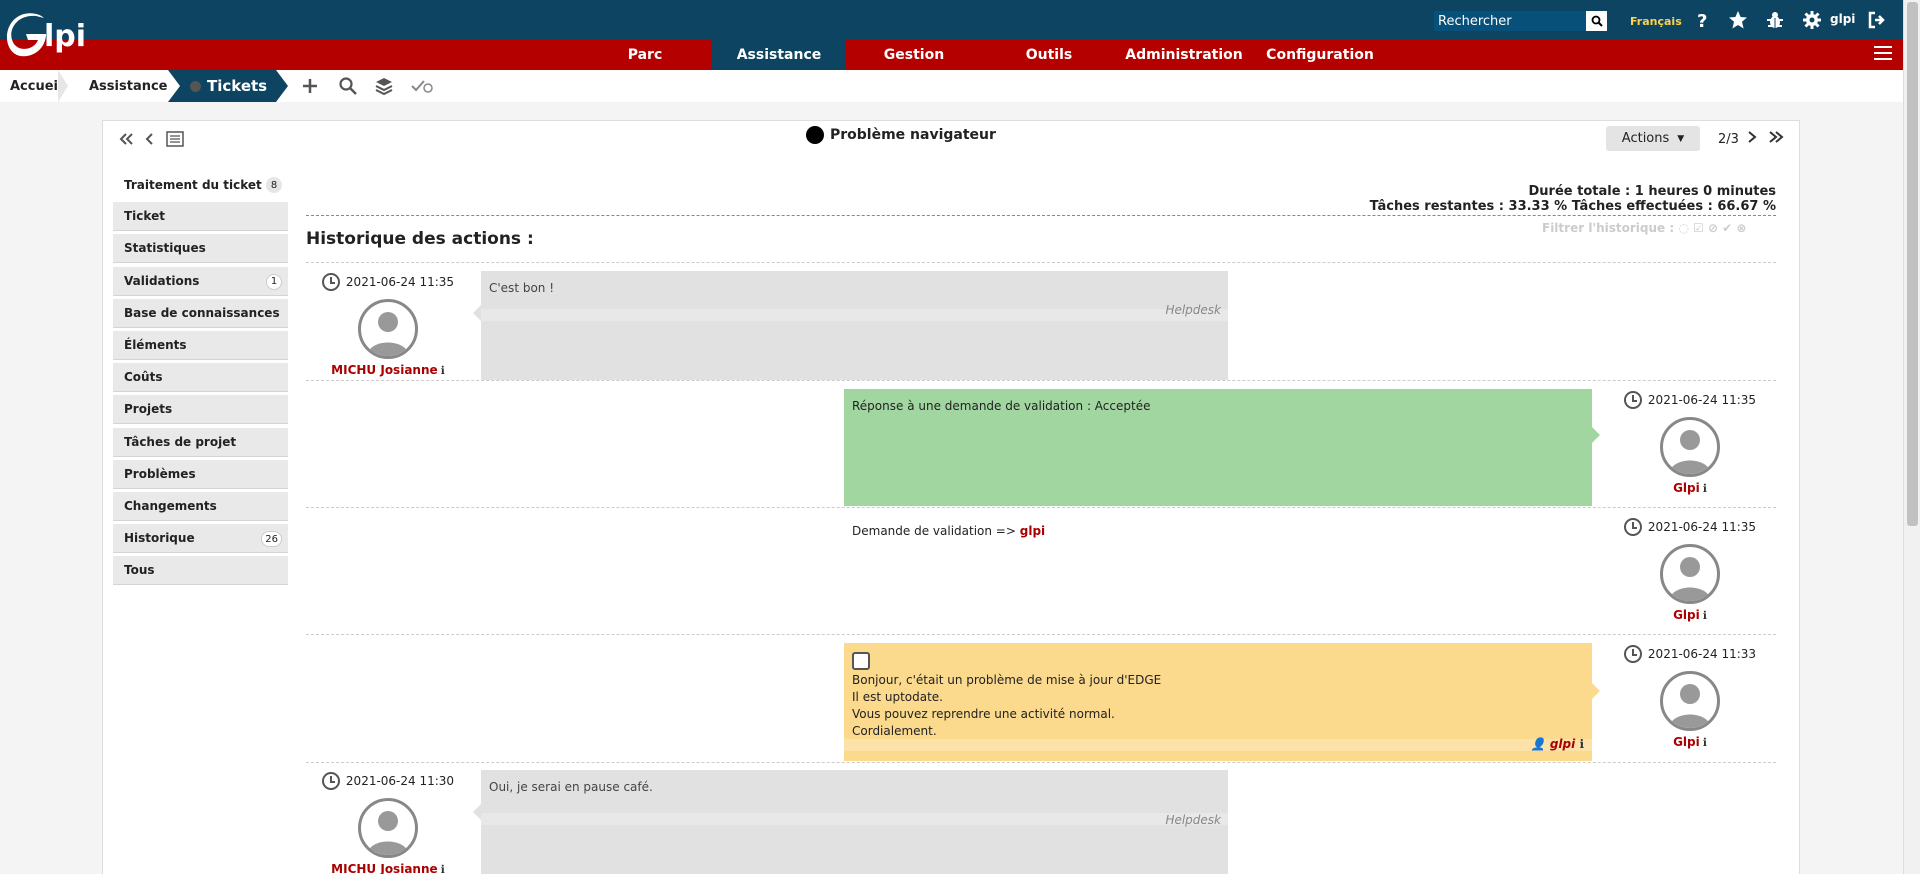  I want to click on menu-gestion: Gestion, so click(914, 55).